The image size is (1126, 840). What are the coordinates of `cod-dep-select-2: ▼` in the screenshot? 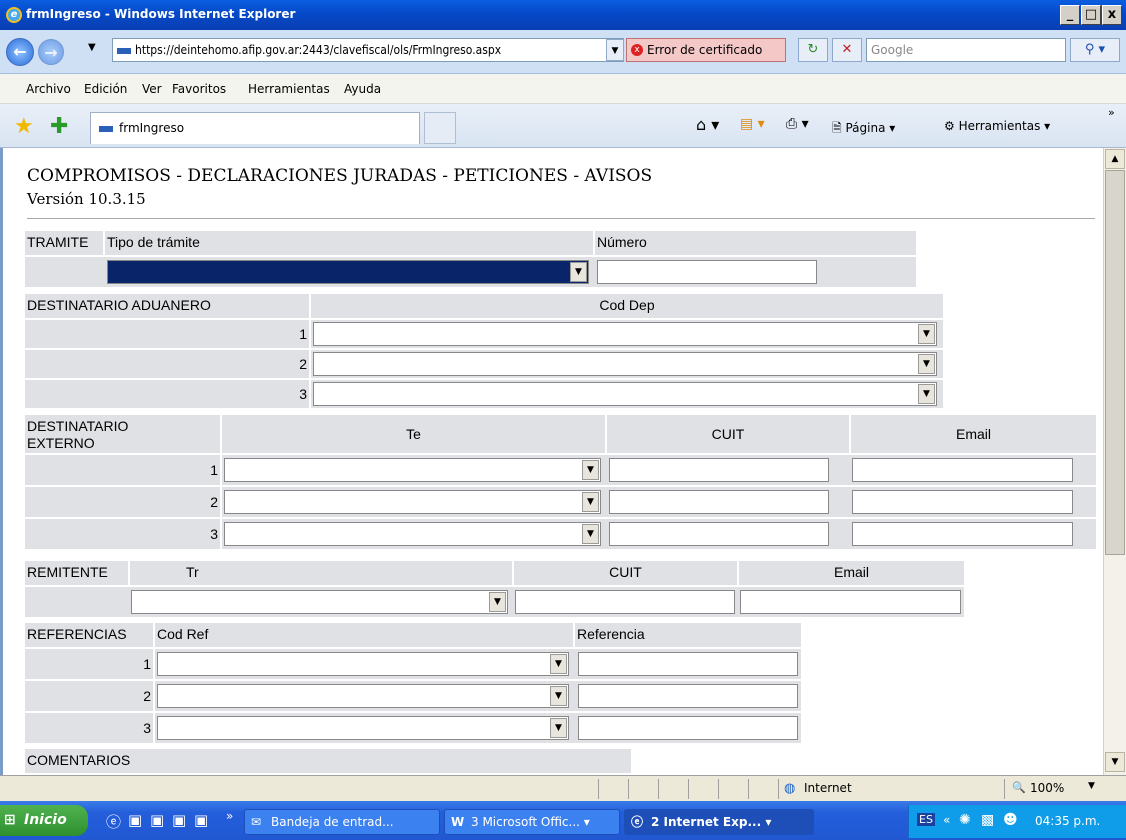 It's located at (625, 364).